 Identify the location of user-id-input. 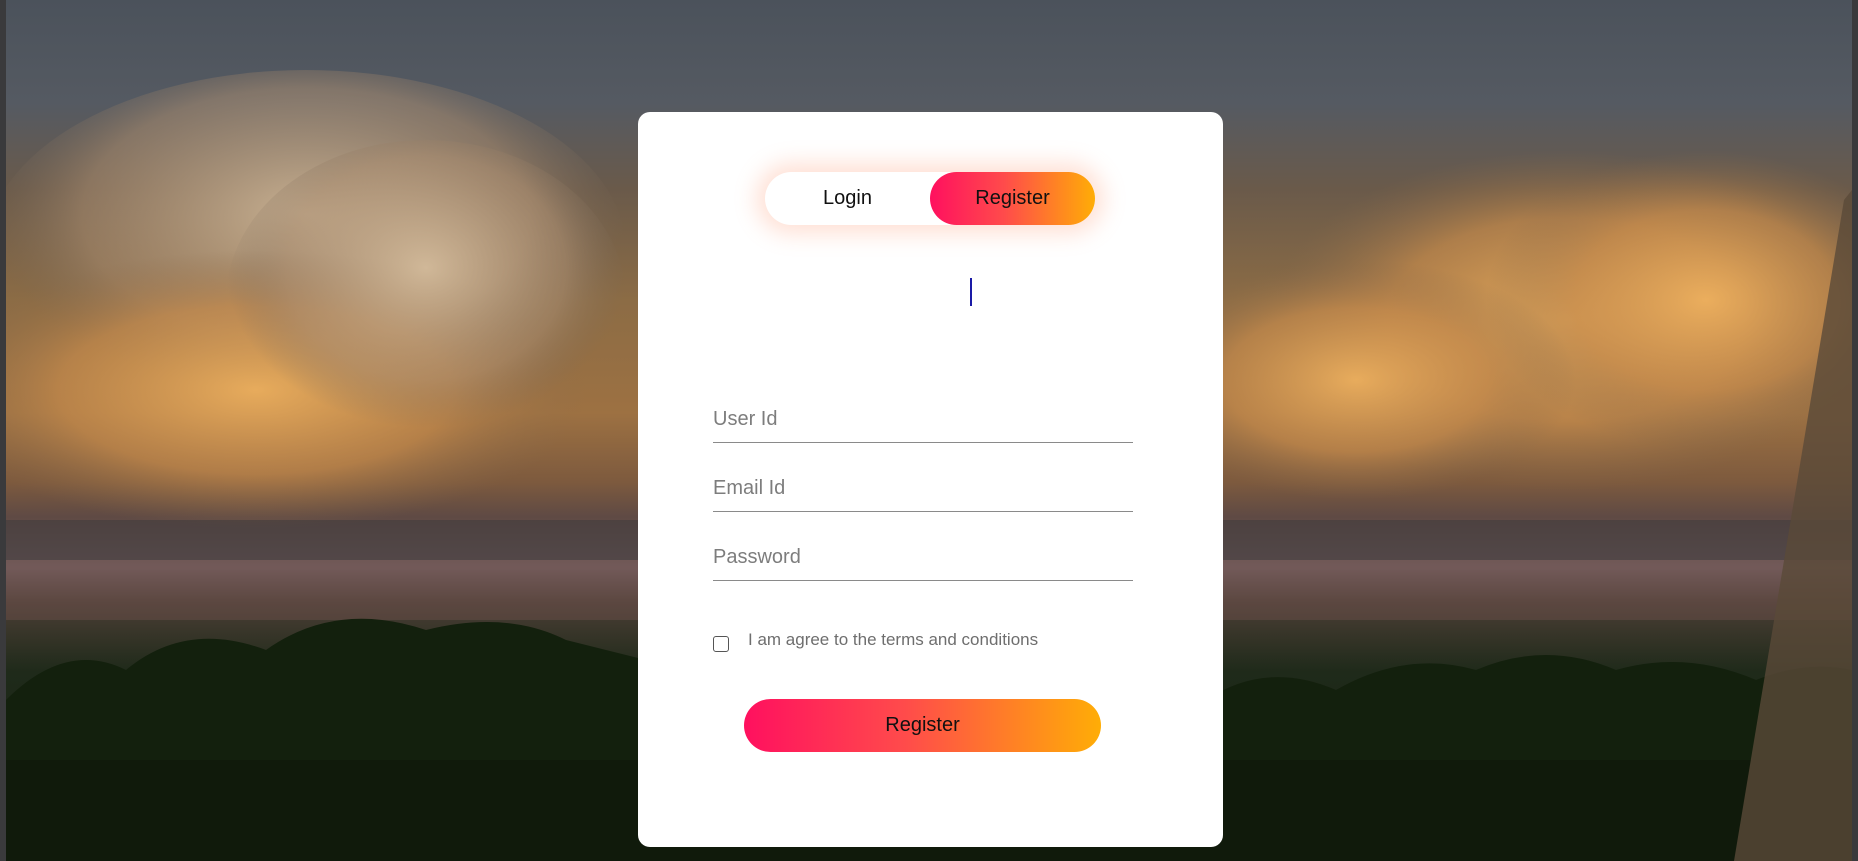
(923, 419).